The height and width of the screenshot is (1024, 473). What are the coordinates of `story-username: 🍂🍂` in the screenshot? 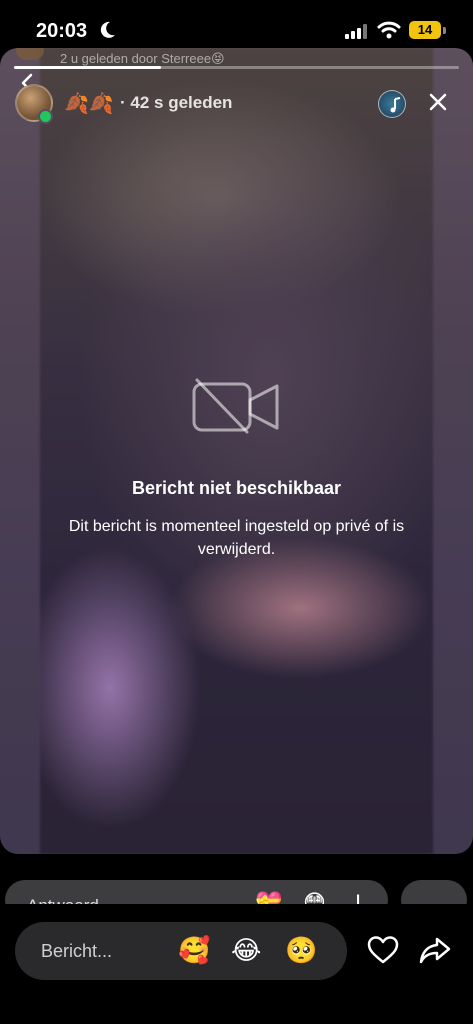 It's located at (89, 103).